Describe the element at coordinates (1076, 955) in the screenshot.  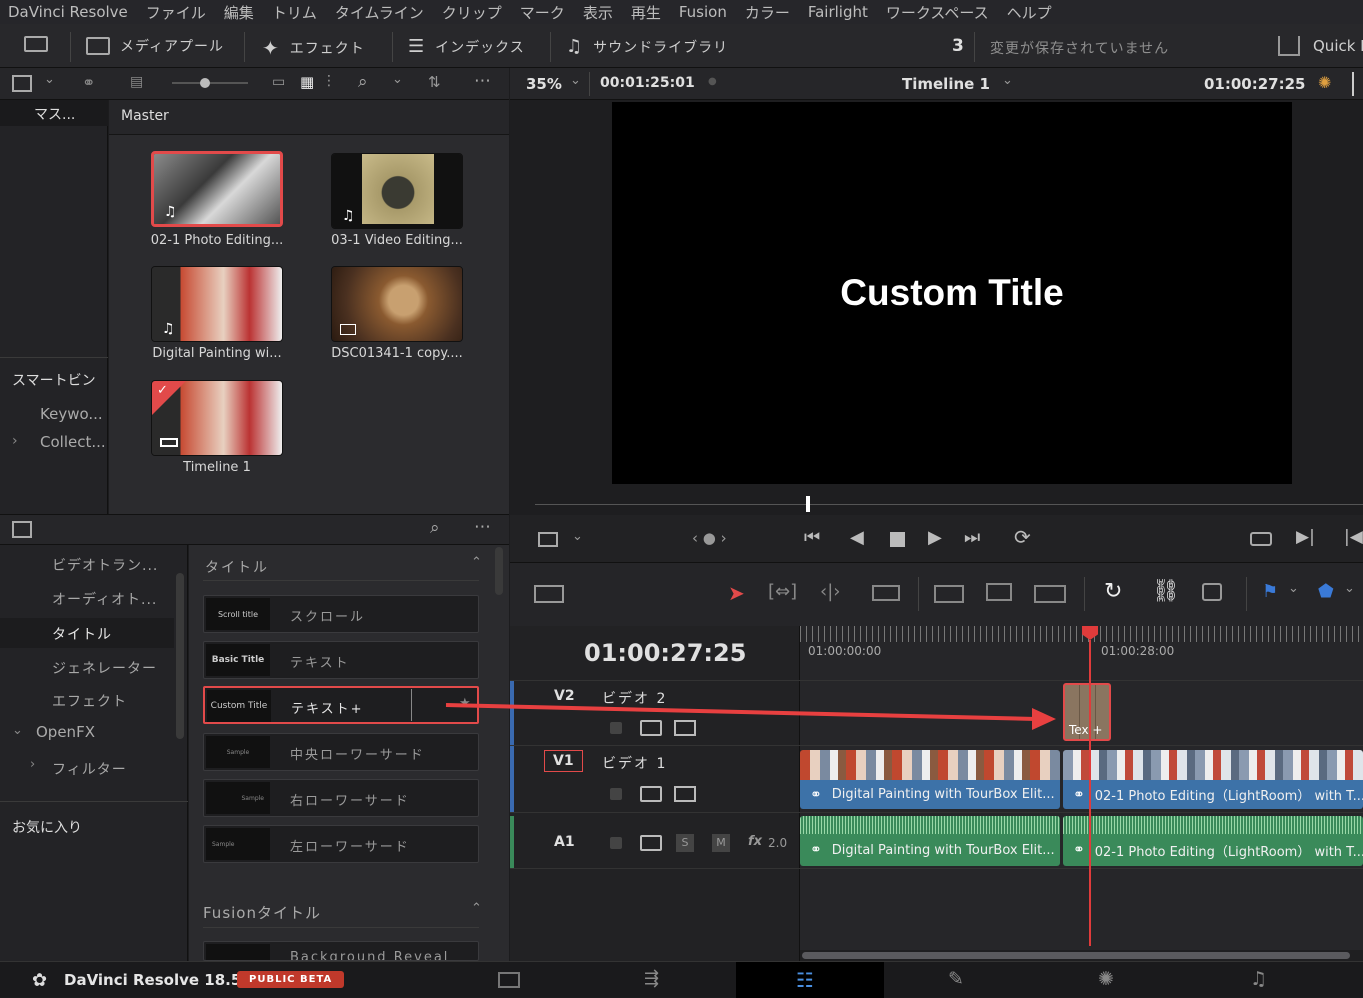
I see `timeline-scrollbar` at that location.